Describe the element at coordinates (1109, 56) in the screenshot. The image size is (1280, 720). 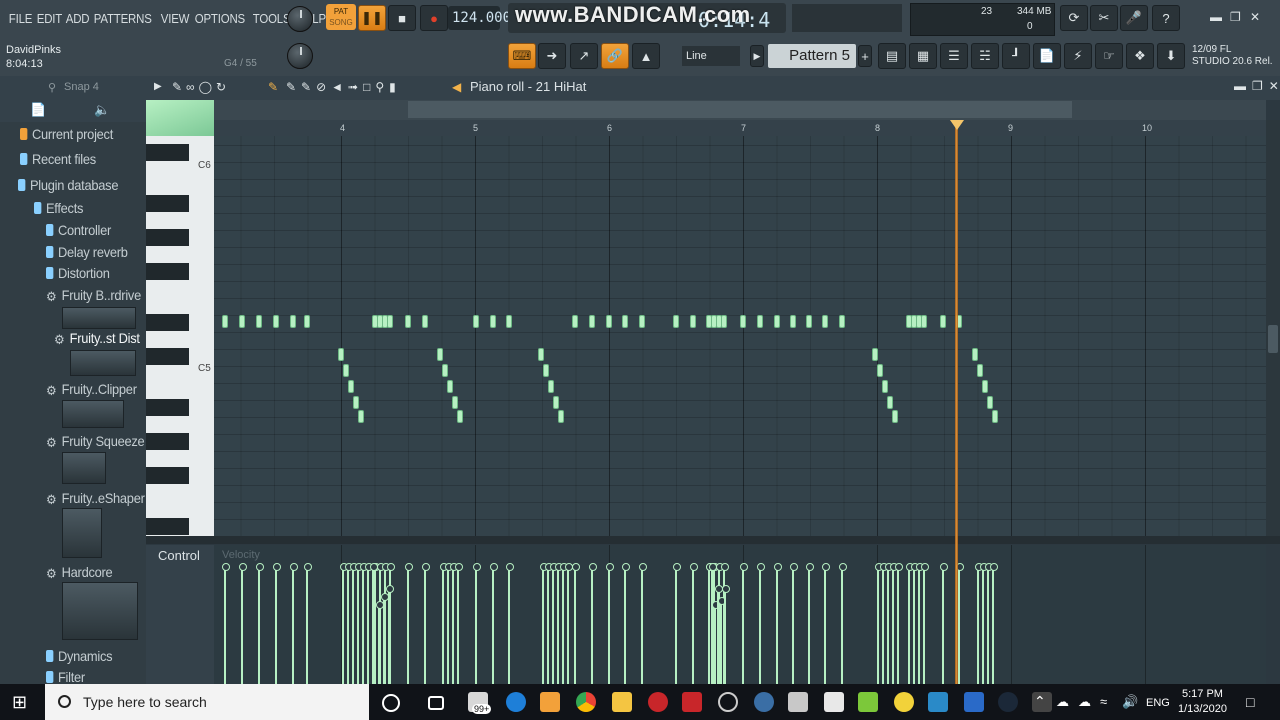
I see `touch-controller-button: ☞` at that location.